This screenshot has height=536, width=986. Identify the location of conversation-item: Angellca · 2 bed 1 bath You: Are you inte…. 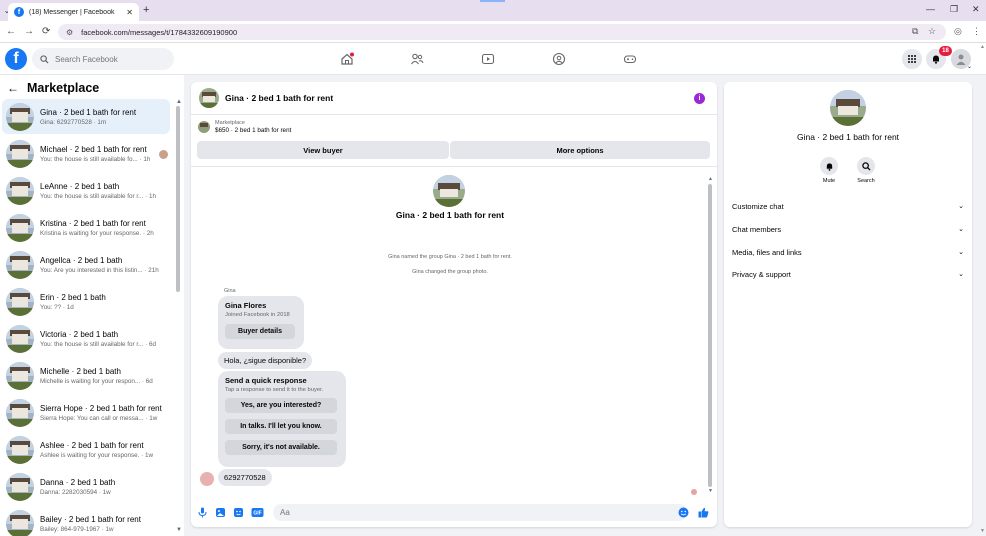
(86, 264).